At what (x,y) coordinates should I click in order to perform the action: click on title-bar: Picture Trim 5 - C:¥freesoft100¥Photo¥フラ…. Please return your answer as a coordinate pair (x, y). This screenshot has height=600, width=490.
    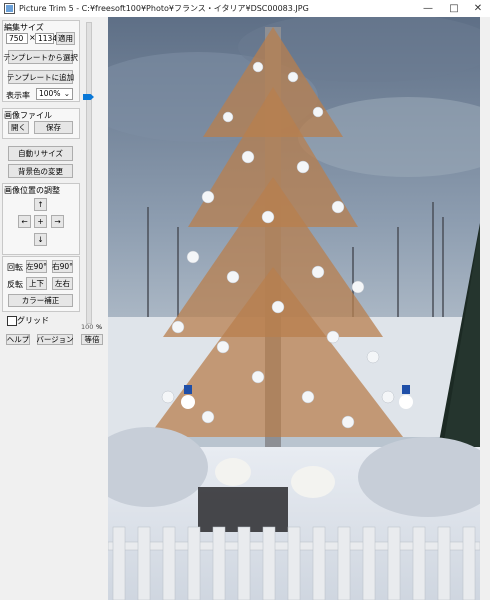
    Looking at the image, I should click on (245, 9).